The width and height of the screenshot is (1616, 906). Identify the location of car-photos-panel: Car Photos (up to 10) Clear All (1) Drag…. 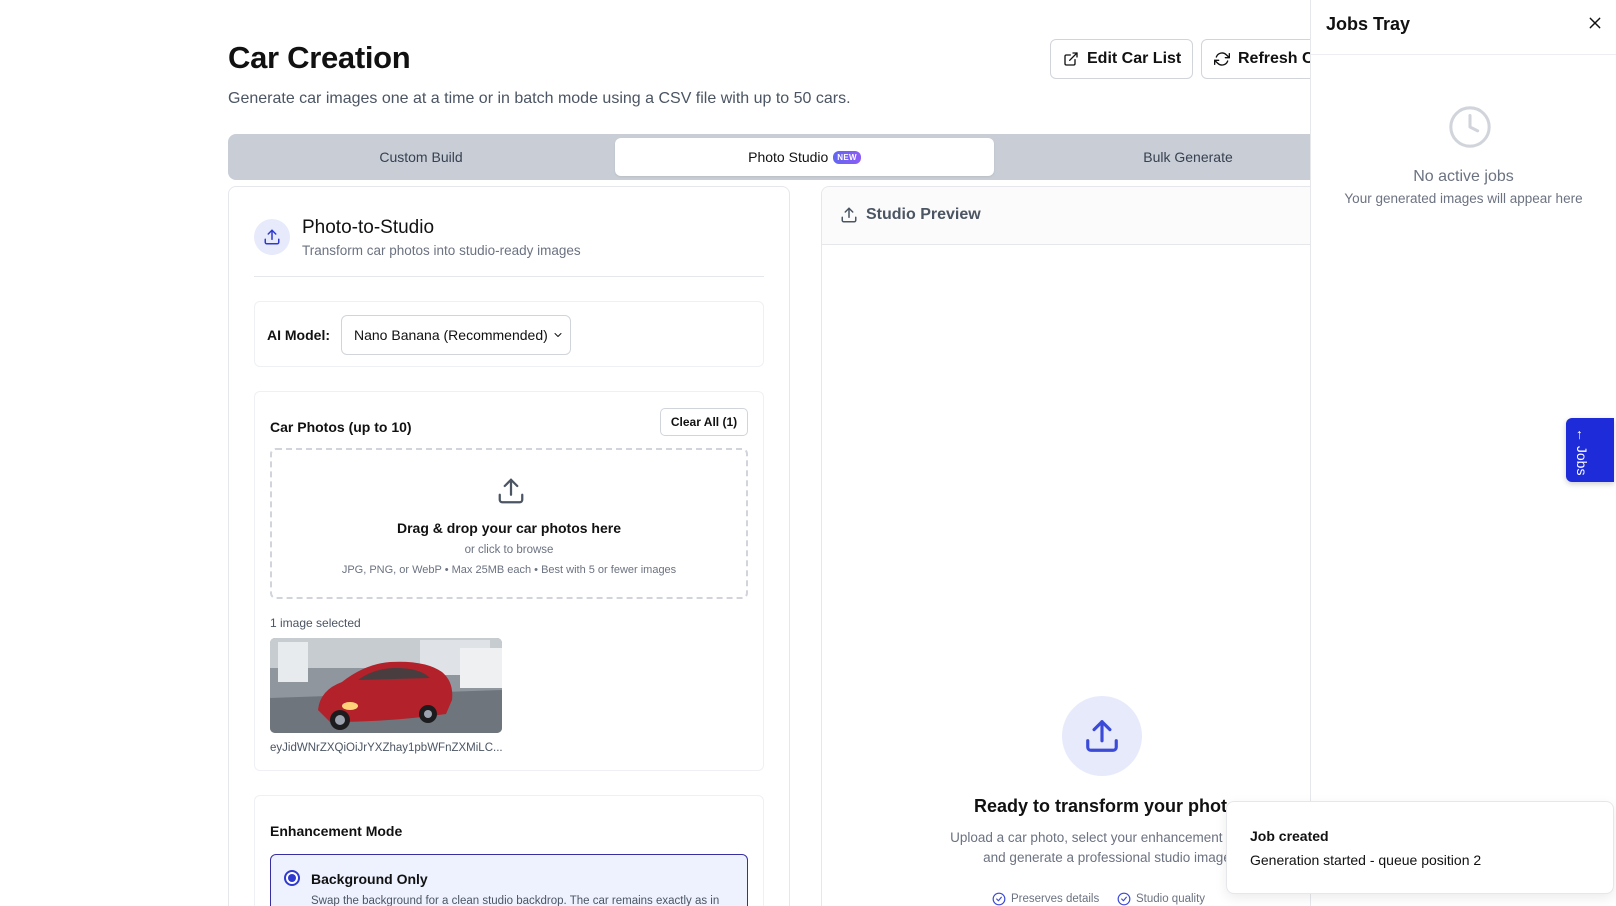
(509, 581).